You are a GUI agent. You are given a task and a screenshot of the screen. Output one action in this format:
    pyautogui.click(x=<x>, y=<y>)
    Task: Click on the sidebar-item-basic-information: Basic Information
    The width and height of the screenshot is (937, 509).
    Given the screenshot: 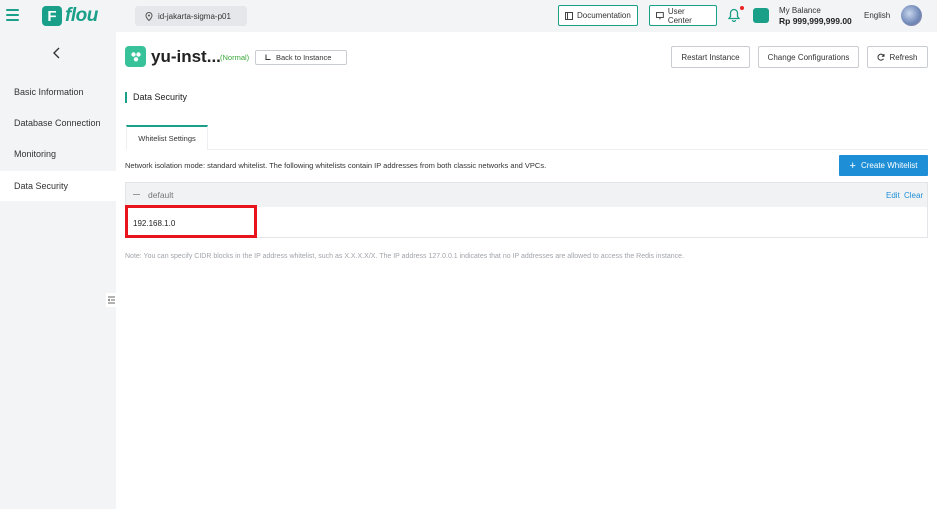 What is the action you would take?
    pyautogui.click(x=58, y=92)
    